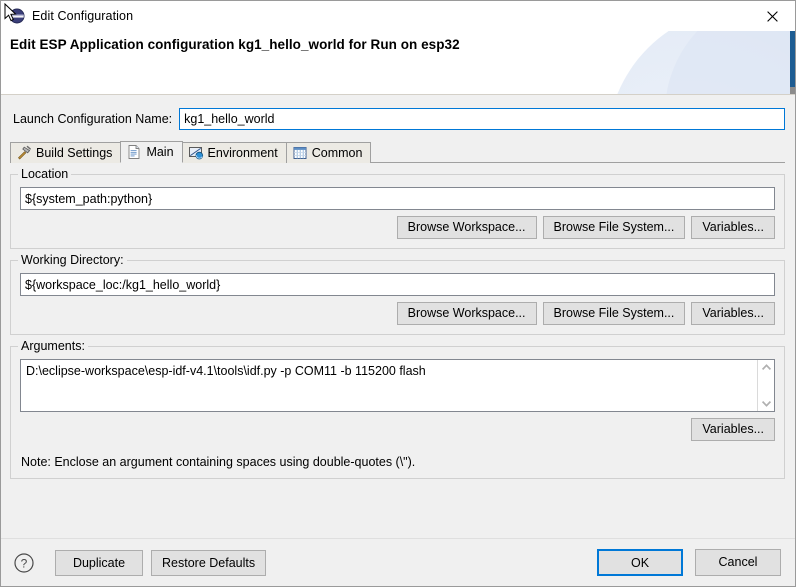  What do you see at coordinates (72, 260) in the screenshot?
I see `working-directory-group-title: Working Directory:` at bounding box center [72, 260].